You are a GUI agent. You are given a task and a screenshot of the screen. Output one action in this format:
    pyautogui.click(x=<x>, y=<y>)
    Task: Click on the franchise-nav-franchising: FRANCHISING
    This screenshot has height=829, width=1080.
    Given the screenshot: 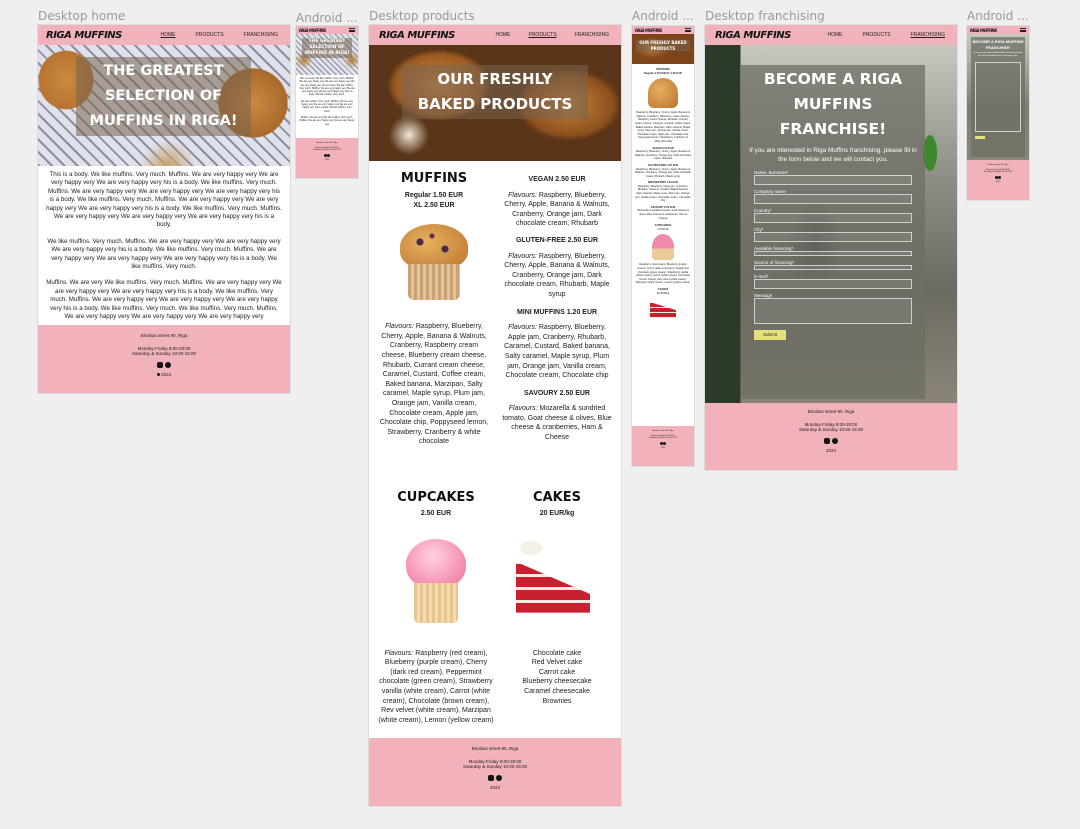 What is the action you would take?
    pyautogui.click(x=928, y=35)
    